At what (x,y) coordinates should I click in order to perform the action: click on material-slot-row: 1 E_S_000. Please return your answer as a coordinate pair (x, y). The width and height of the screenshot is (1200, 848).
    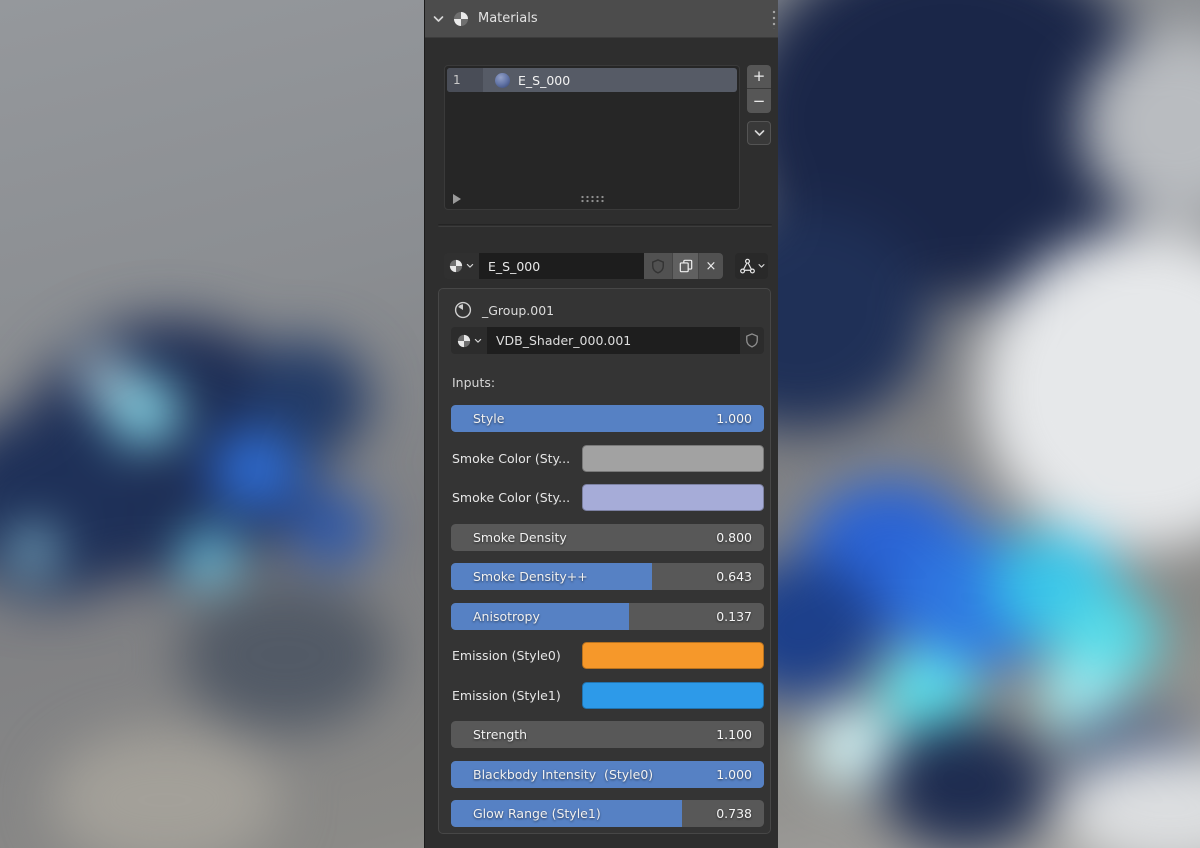
    Looking at the image, I should click on (592, 80).